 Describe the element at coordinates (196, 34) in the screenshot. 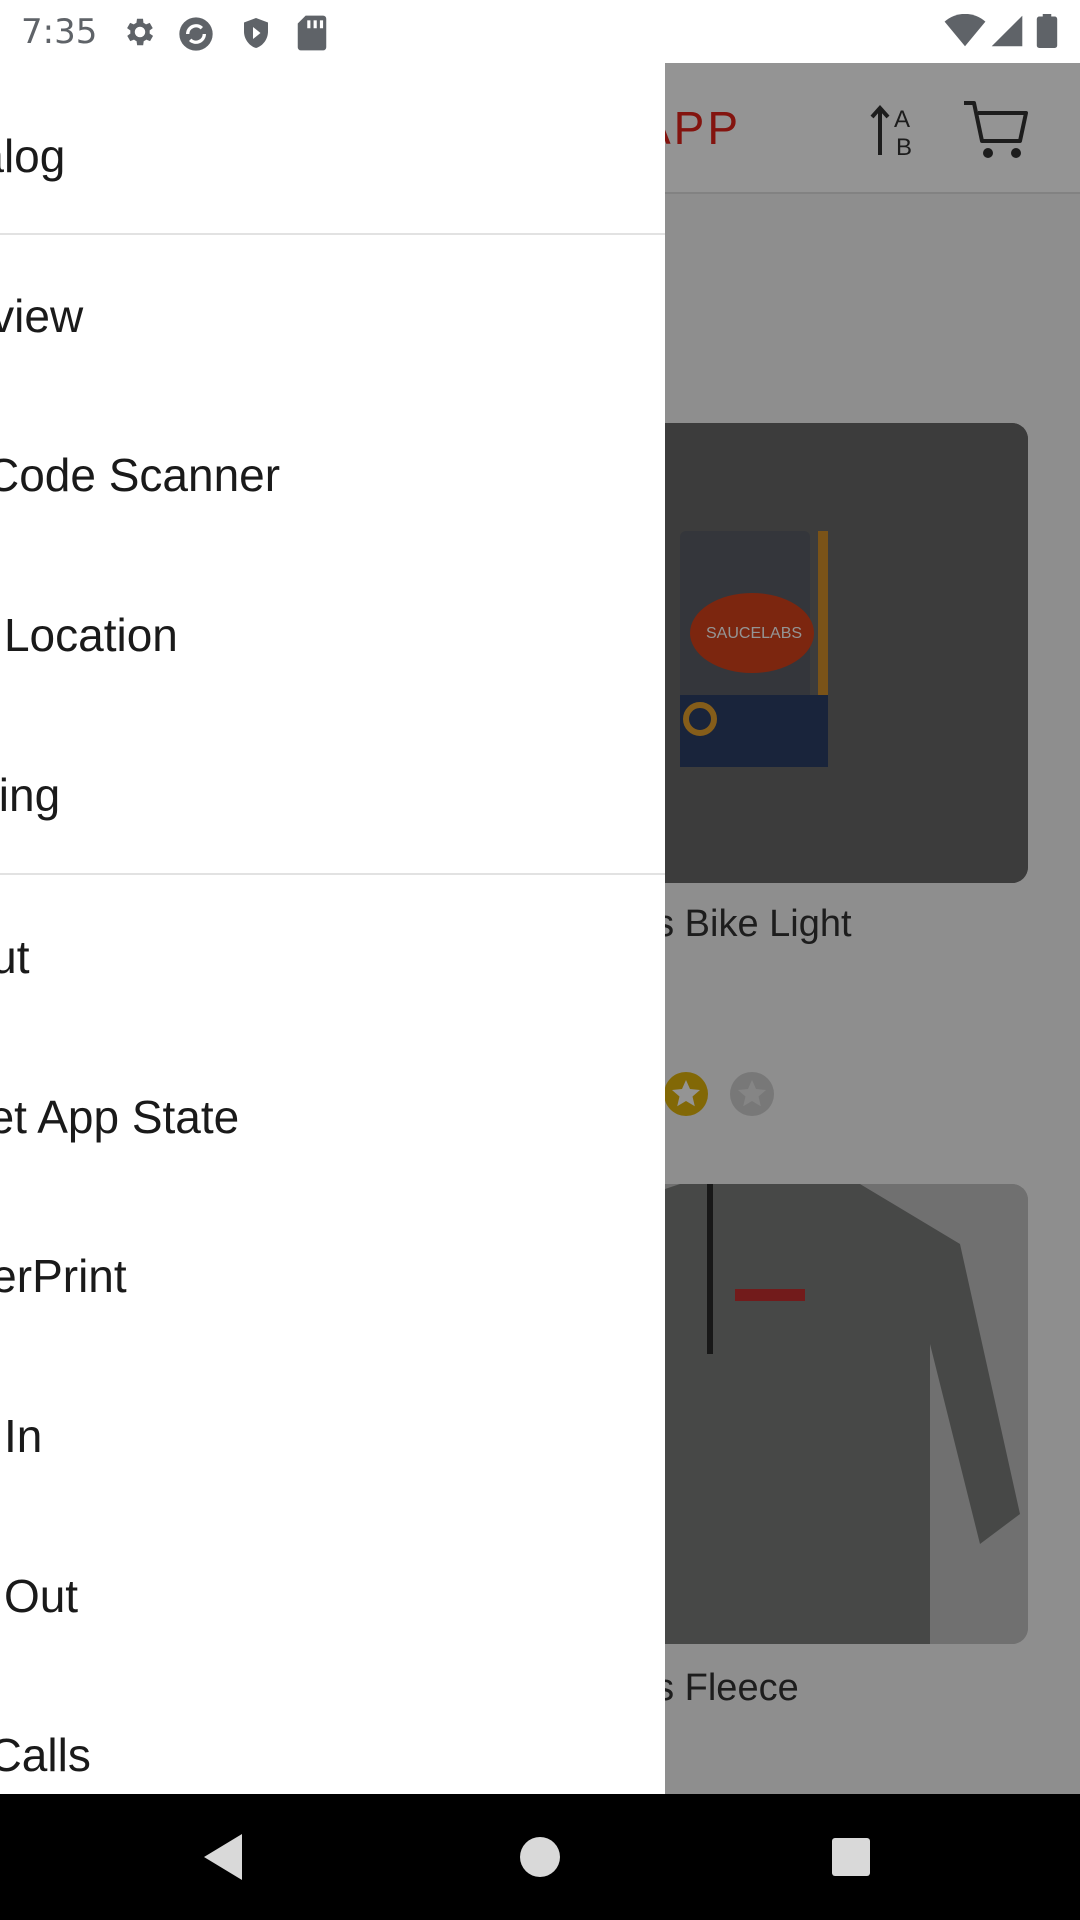

I see `sync-icon` at that location.